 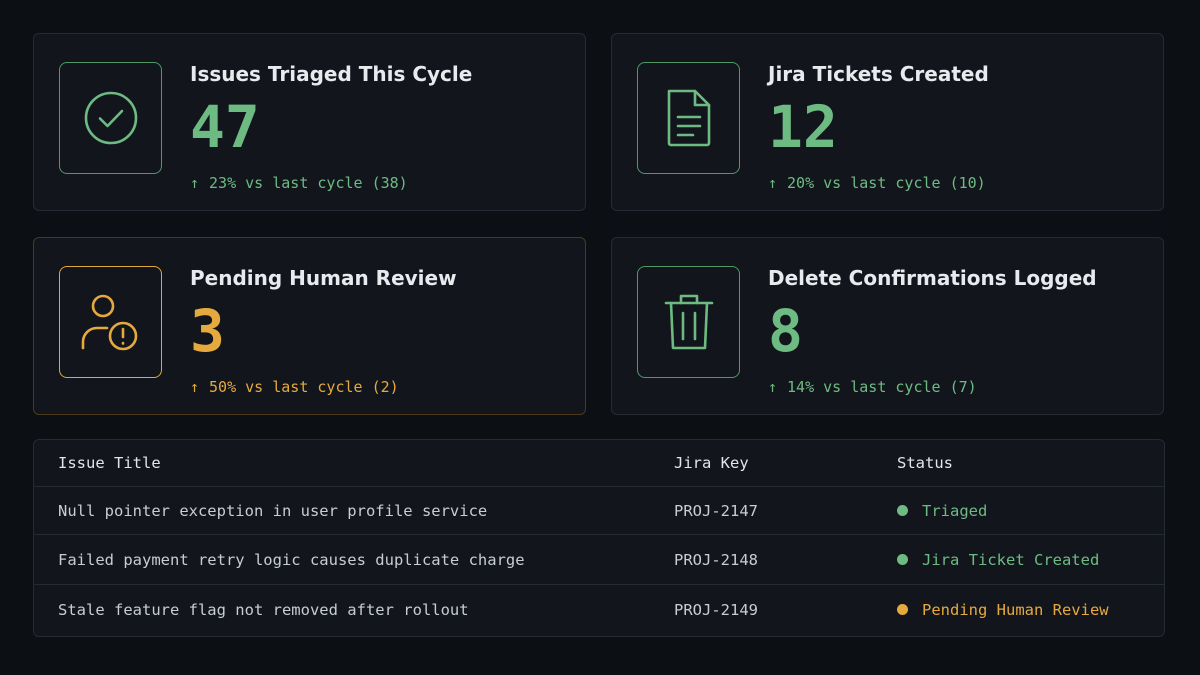 What do you see at coordinates (109, 463) in the screenshot?
I see `header-issue-title: Issue Title` at bounding box center [109, 463].